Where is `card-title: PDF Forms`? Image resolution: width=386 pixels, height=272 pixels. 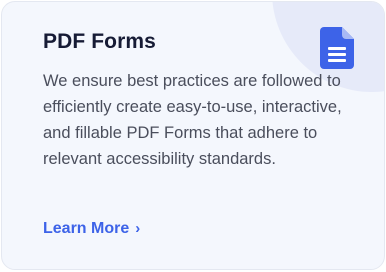
card-title: PDF Forms is located at coordinates (99, 41).